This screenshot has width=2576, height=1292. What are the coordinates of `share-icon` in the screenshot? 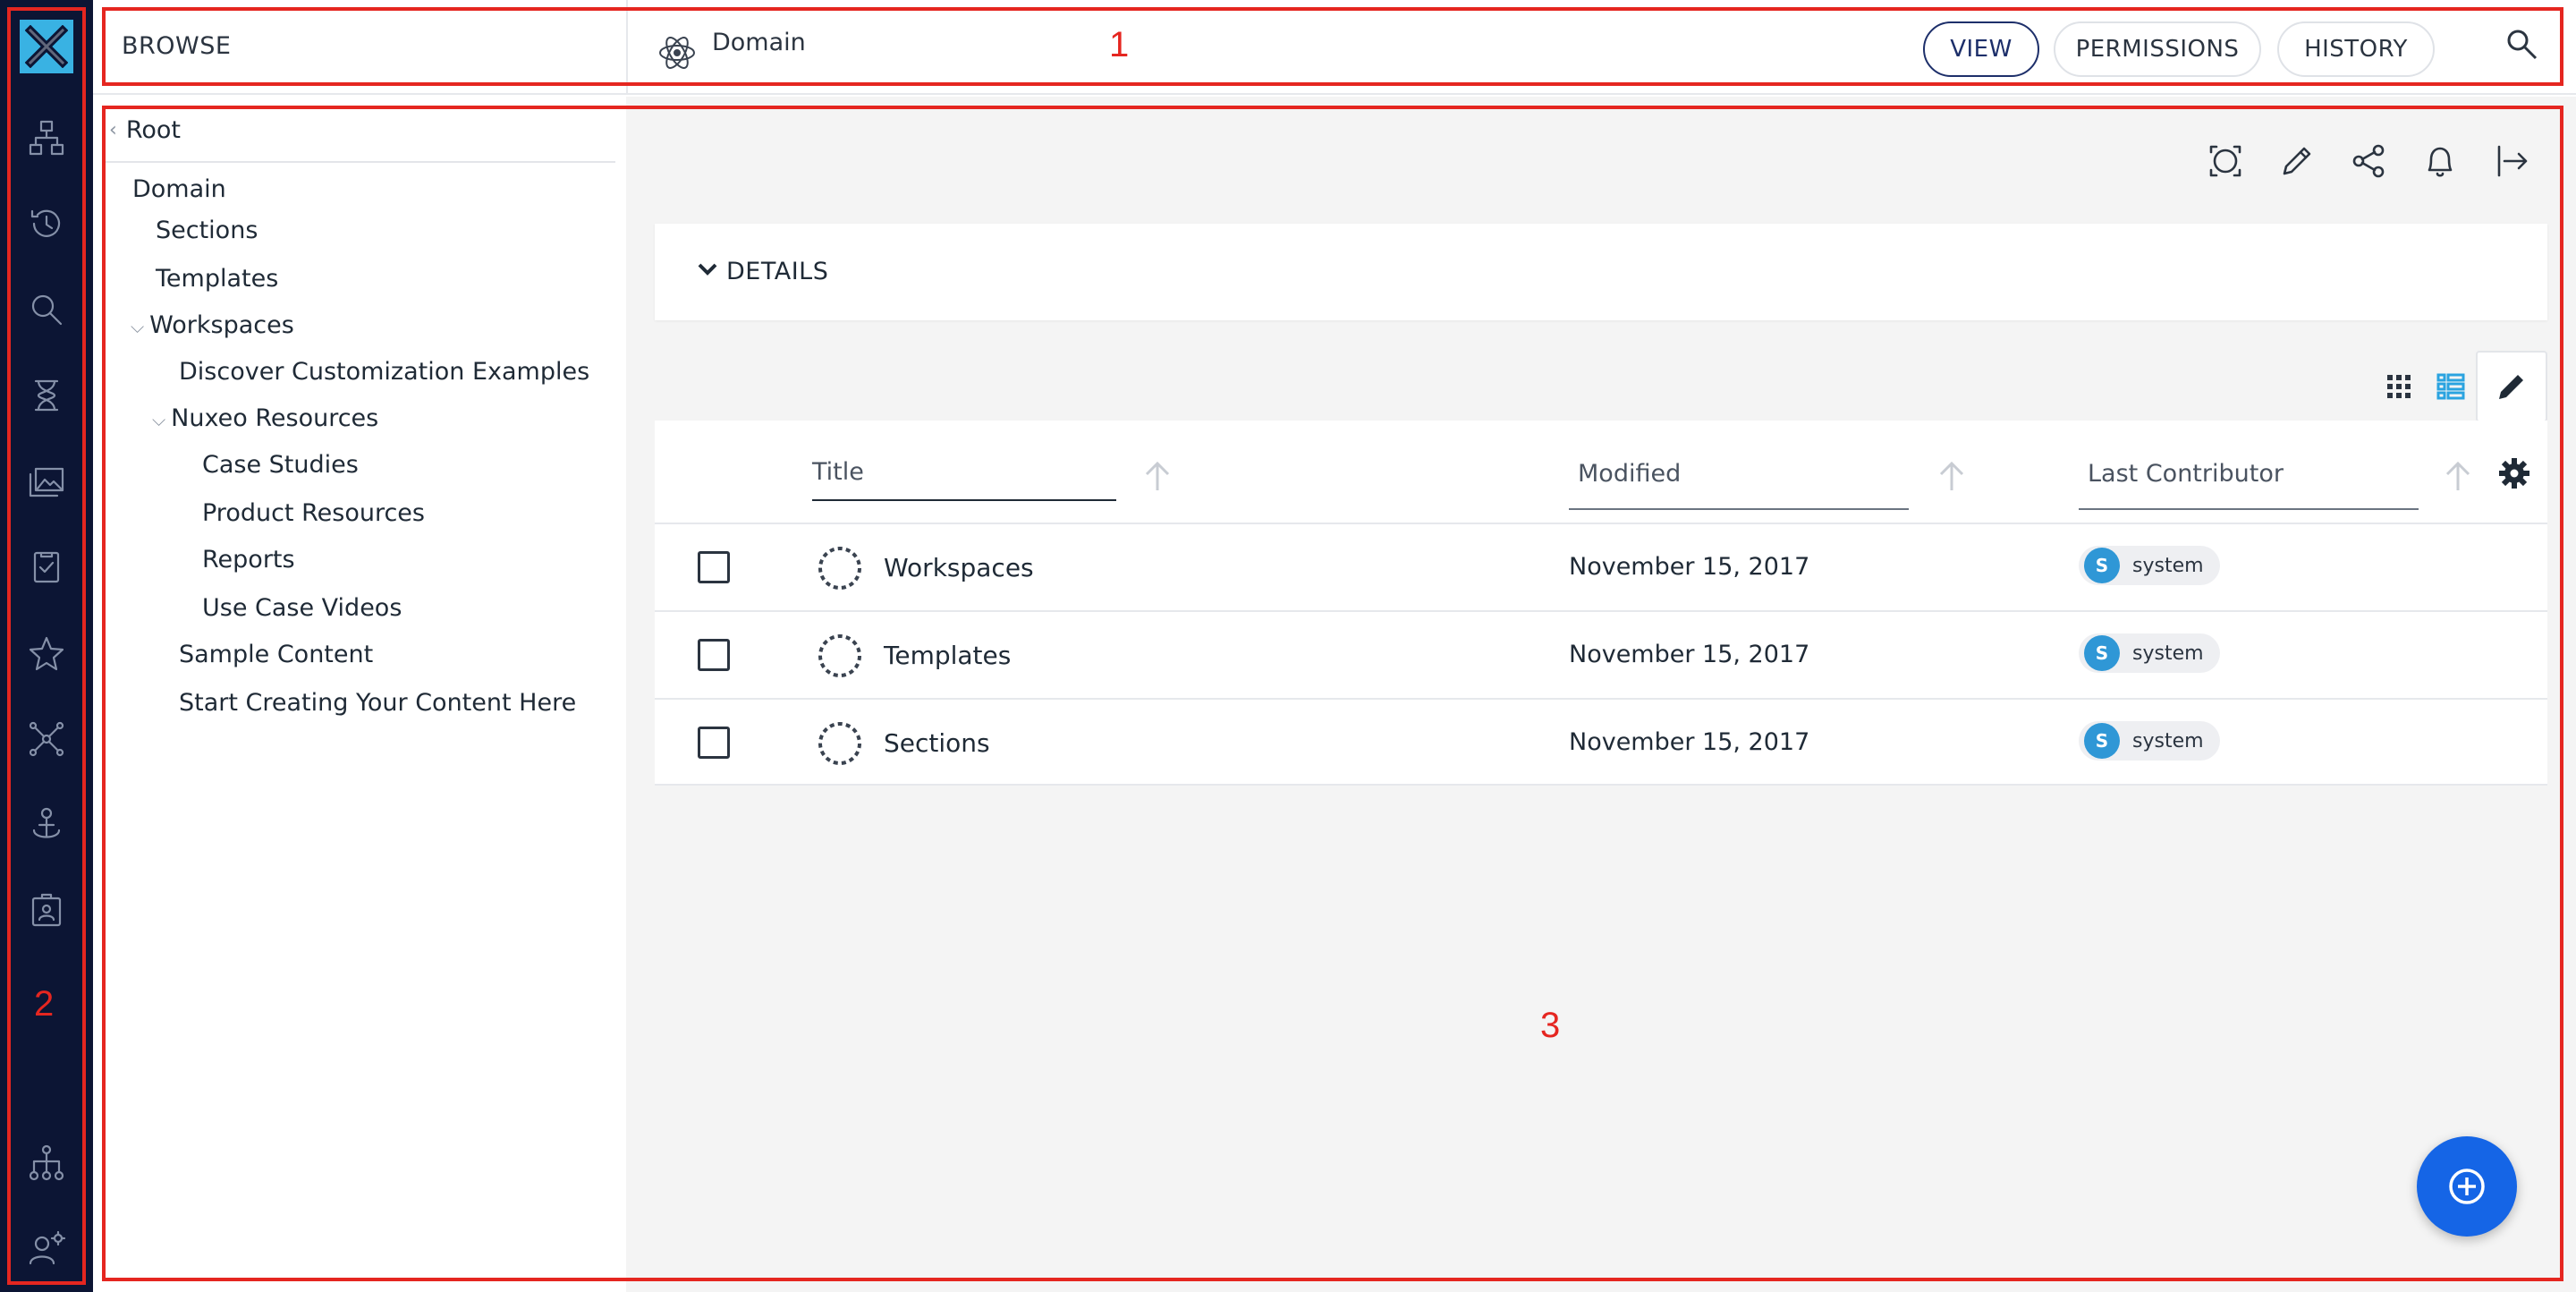 It's located at (2368, 161).